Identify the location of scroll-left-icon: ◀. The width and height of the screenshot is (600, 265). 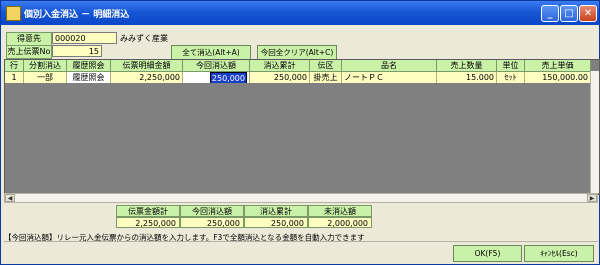
(10, 198).